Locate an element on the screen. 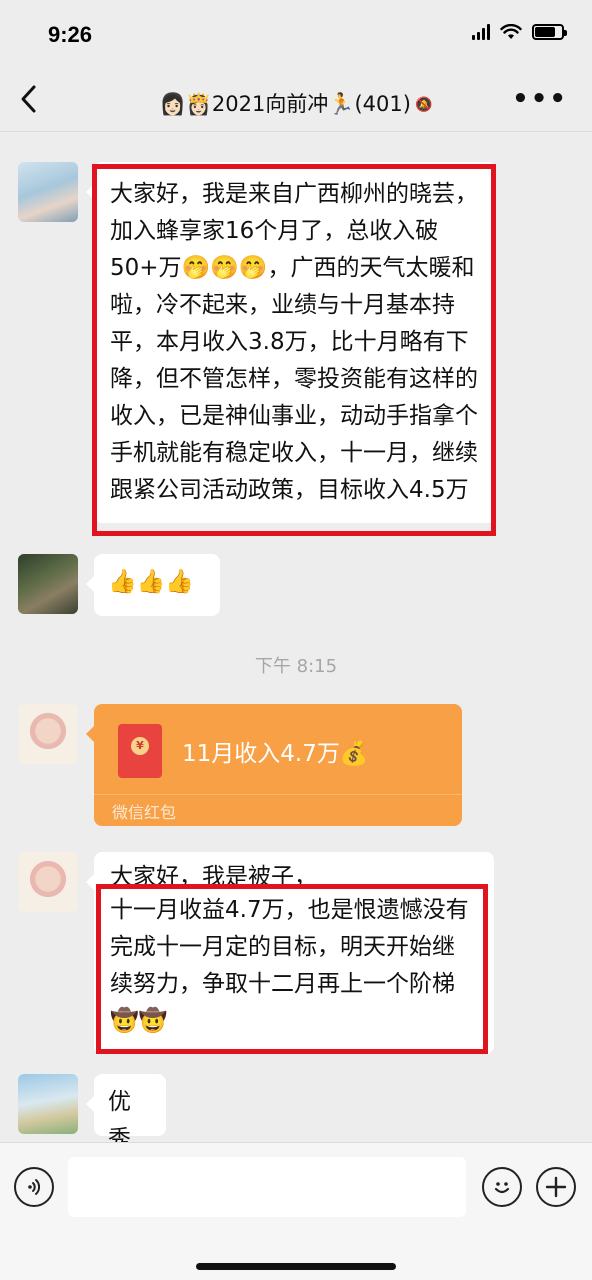  plus-button is located at coordinates (556, 1187).